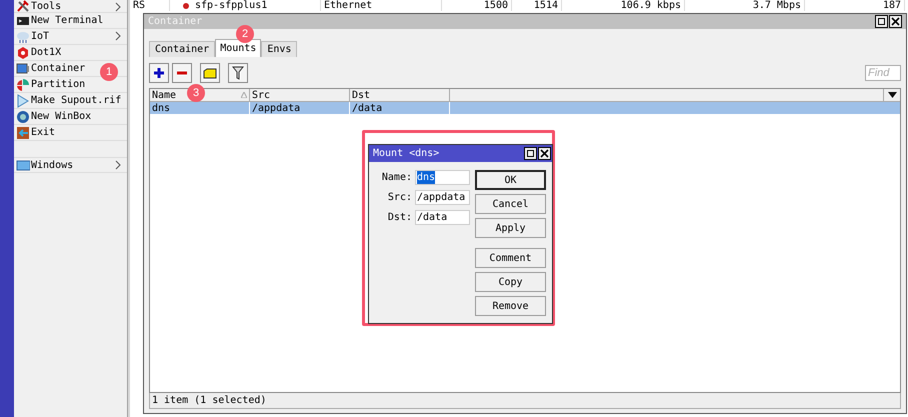 This screenshot has height=417, width=908. I want to click on dialog-button: Remove, so click(510, 306).